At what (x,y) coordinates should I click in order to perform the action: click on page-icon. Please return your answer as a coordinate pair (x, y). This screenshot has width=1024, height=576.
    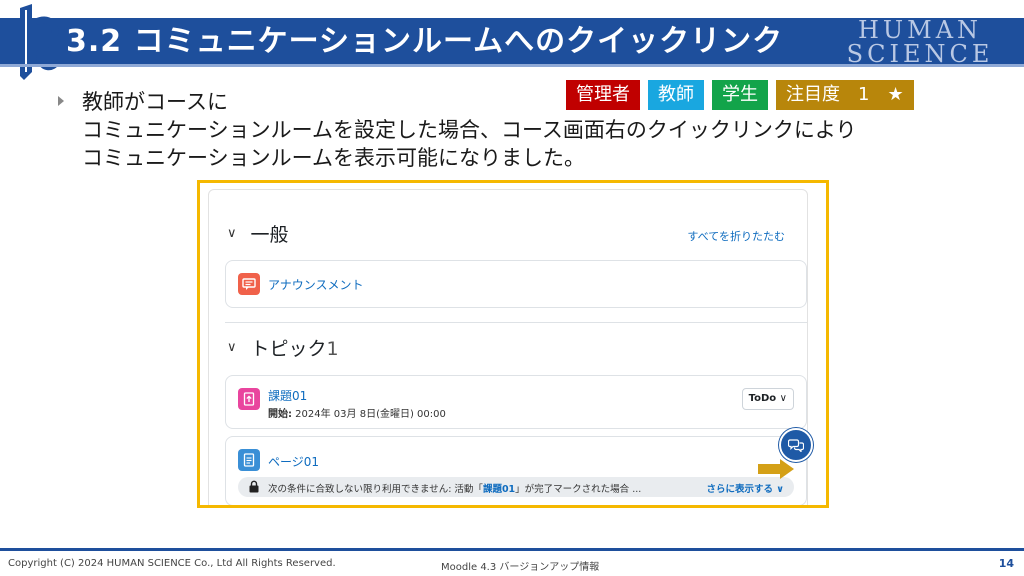
    Looking at the image, I should click on (249, 460).